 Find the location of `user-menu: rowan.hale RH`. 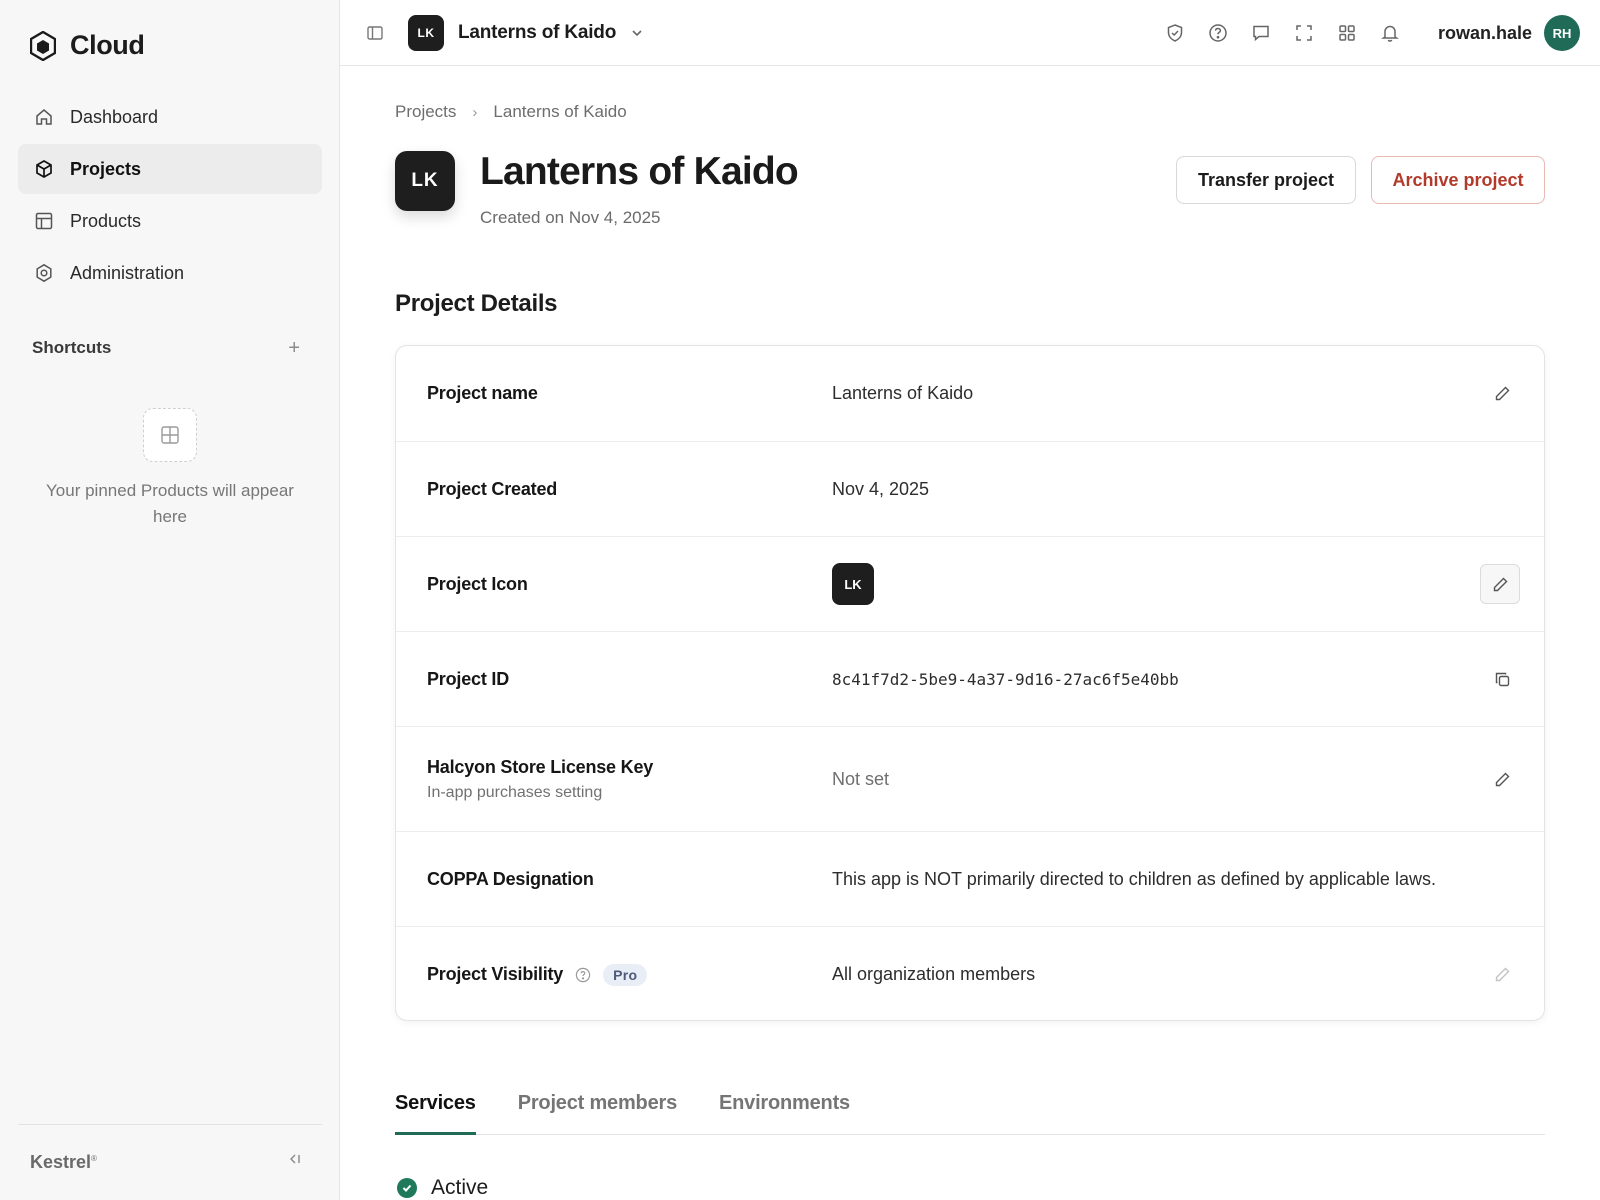

user-menu: rowan.hale RH is located at coordinates (1509, 33).